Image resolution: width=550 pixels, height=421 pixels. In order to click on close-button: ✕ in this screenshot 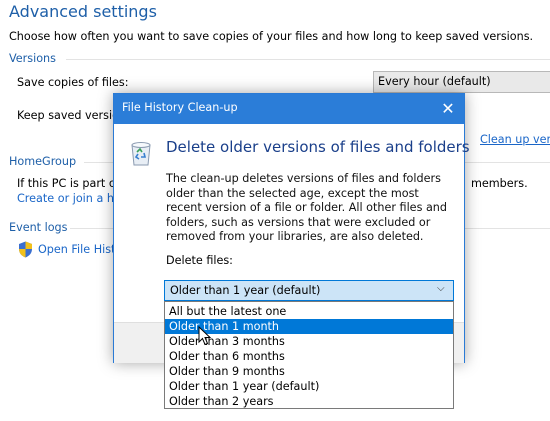, I will do `click(448, 109)`.